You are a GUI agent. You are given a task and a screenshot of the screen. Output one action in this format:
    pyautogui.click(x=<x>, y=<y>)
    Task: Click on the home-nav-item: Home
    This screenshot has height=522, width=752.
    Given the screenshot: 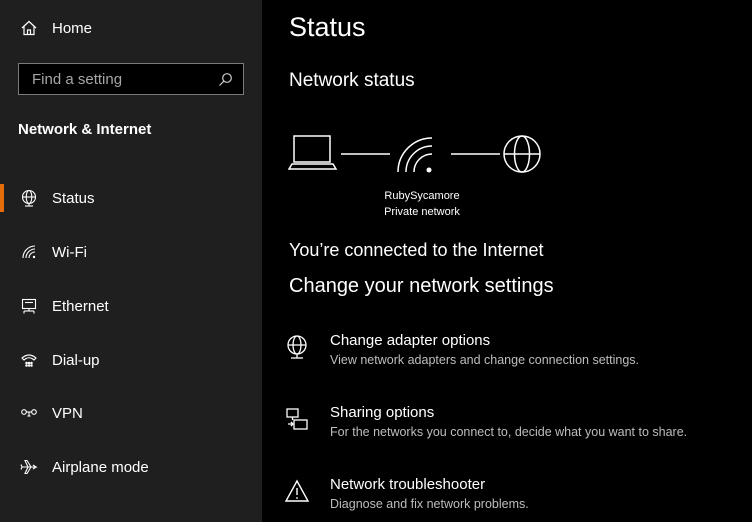 What is the action you would take?
    pyautogui.click(x=56, y=28)
    